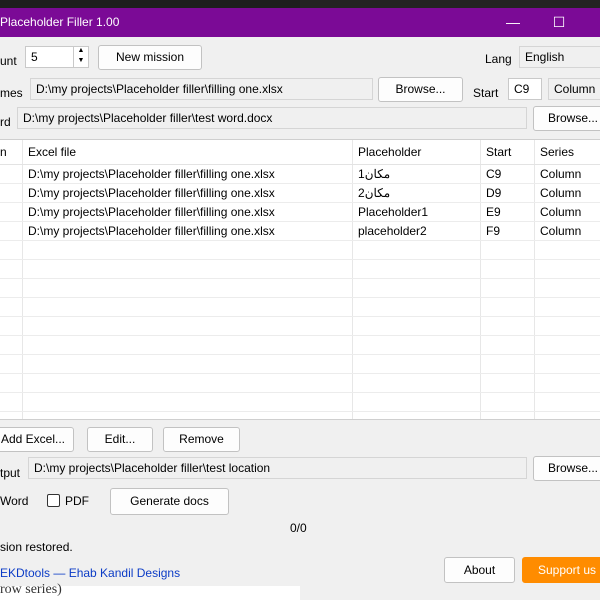  I want to click on cell-start: E9, so click(493, 212).